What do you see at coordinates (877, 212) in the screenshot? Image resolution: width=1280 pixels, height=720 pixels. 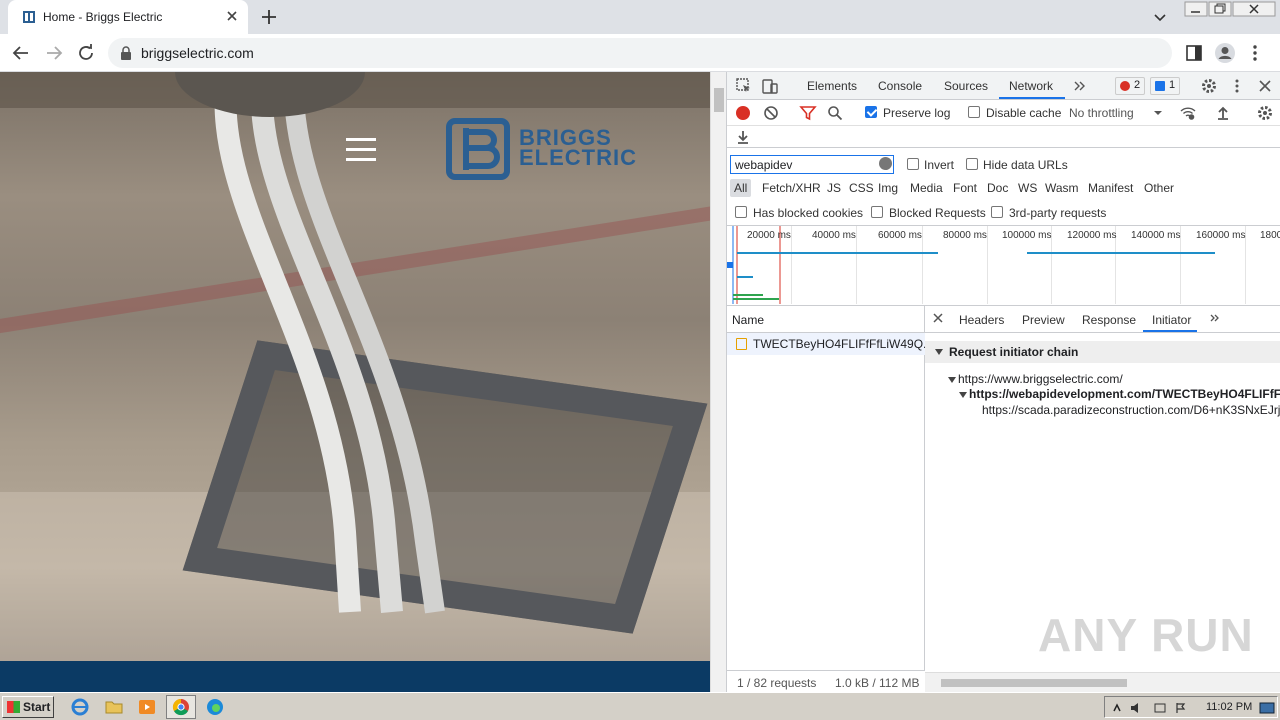 I see `blocked-requests-checkbox` at bounding box center [877, 212].